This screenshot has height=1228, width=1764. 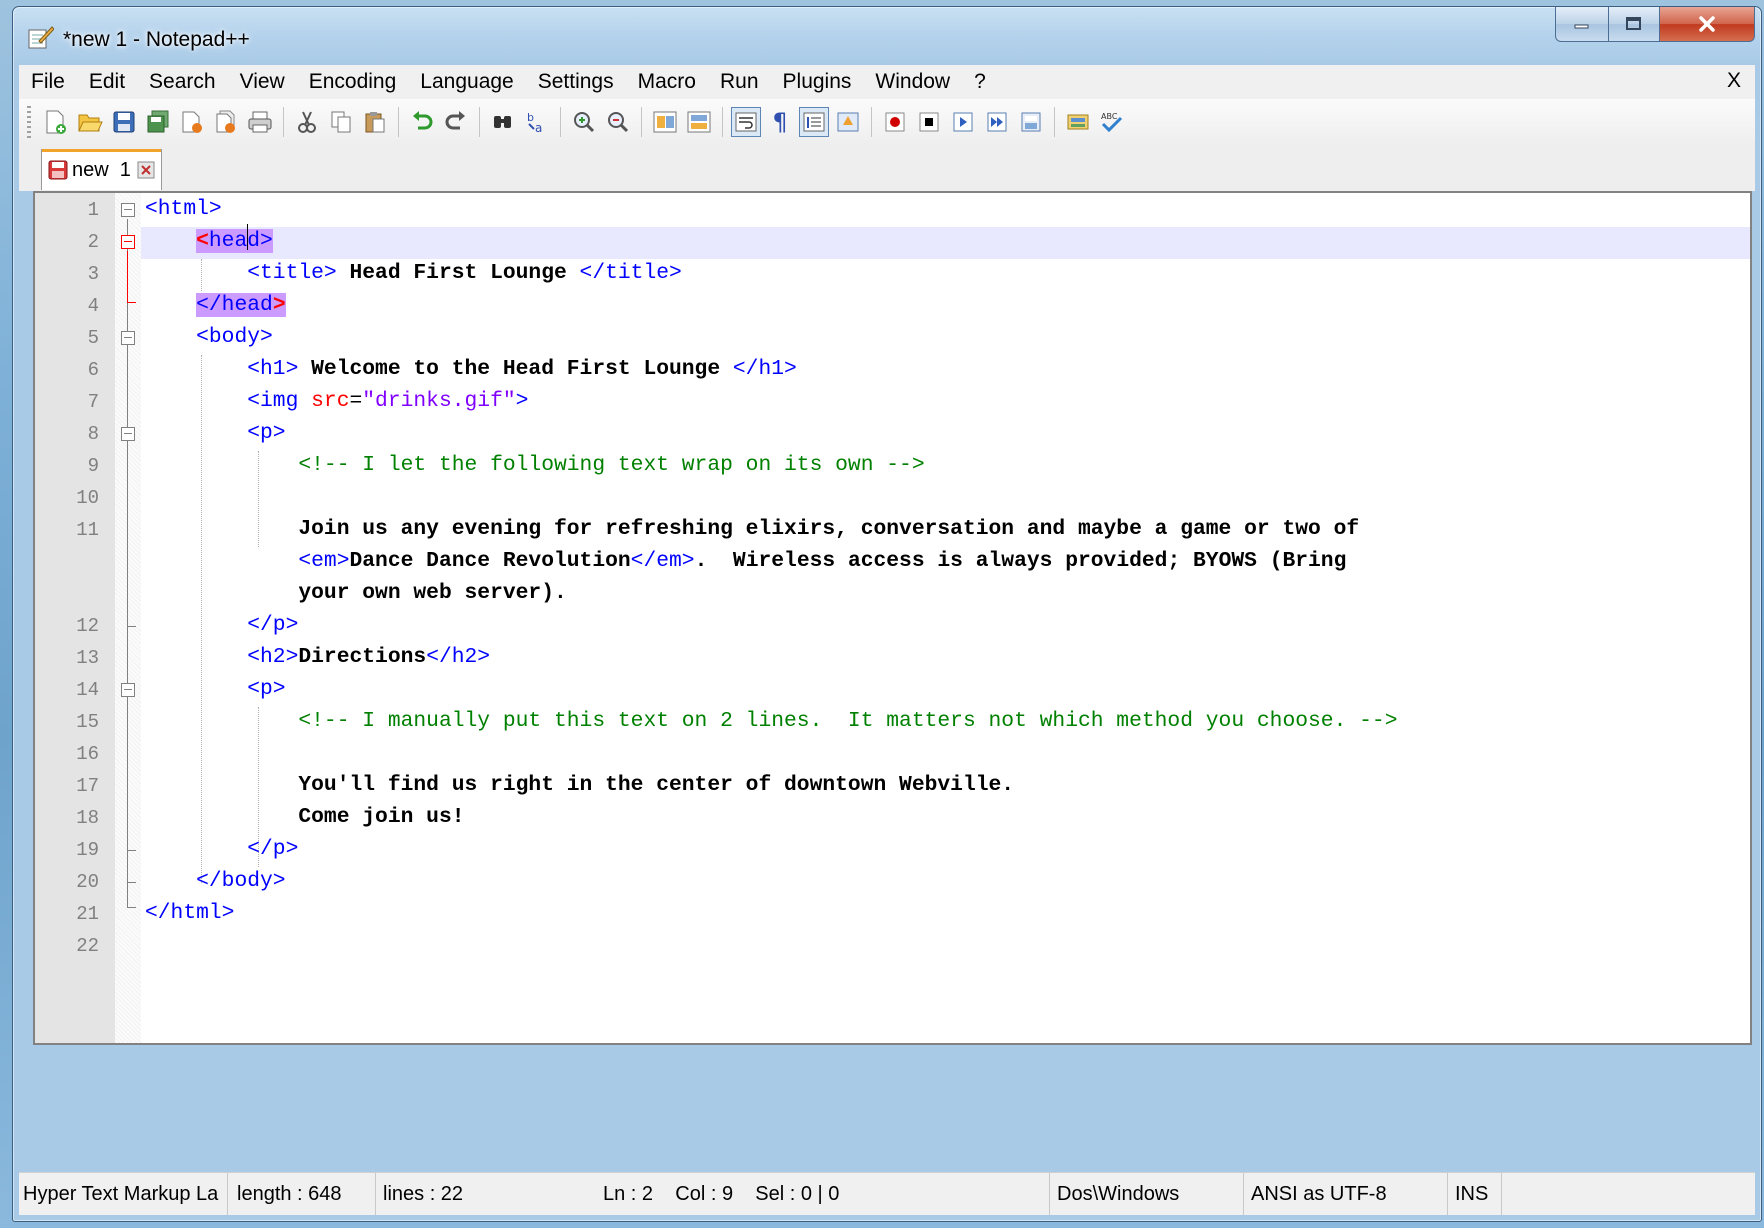 I want to click on menu-run: Run, so click(x=739, y=82).